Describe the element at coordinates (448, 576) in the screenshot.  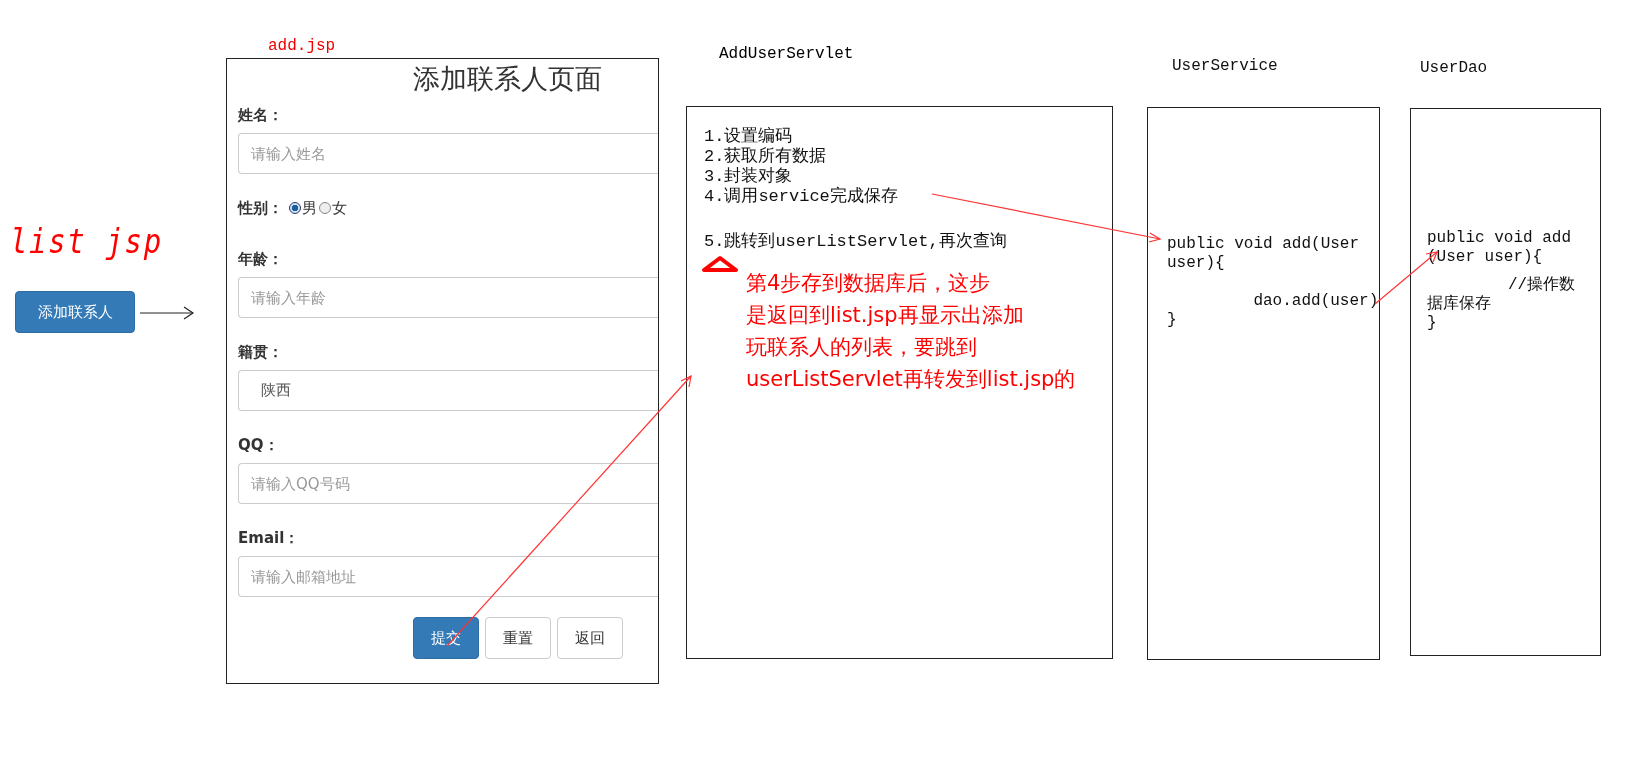
I see `input-field: 请输入邮箱地址` at that location.